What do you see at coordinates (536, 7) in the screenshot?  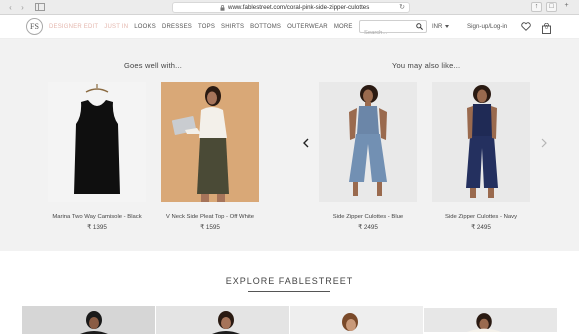 I see `share-icon: ↑` at bounding box center [536, 7].